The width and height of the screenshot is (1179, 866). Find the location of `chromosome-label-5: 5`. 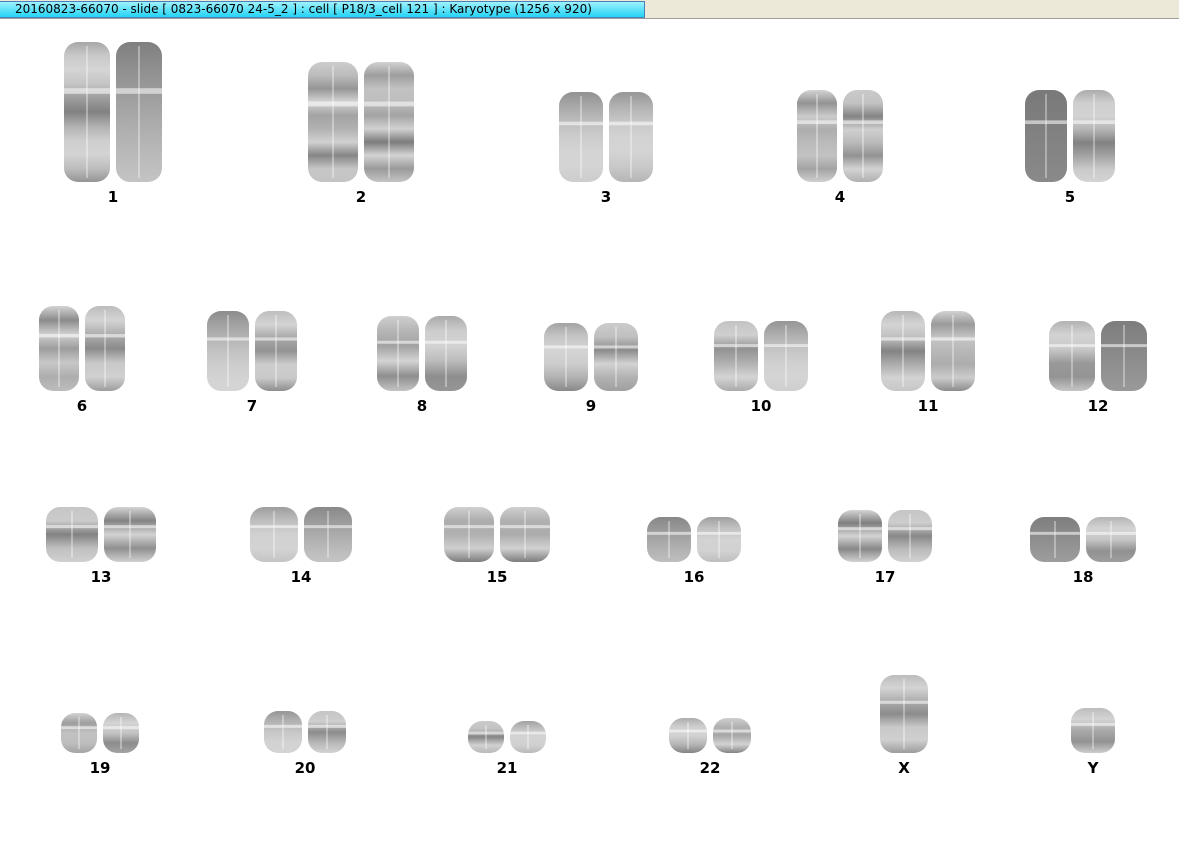

chromosome-label-5: 5 is located at coordinates (1070, 197).